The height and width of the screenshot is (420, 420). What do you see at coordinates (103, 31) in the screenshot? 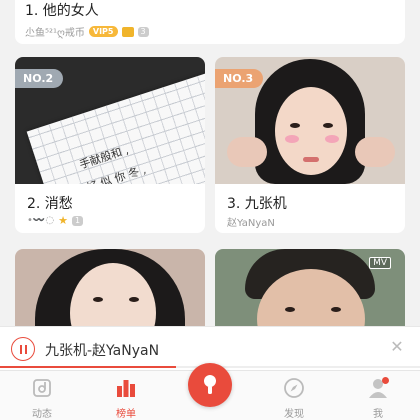
I see `vip-badge: VIP5` at bounding box center [103, 31].